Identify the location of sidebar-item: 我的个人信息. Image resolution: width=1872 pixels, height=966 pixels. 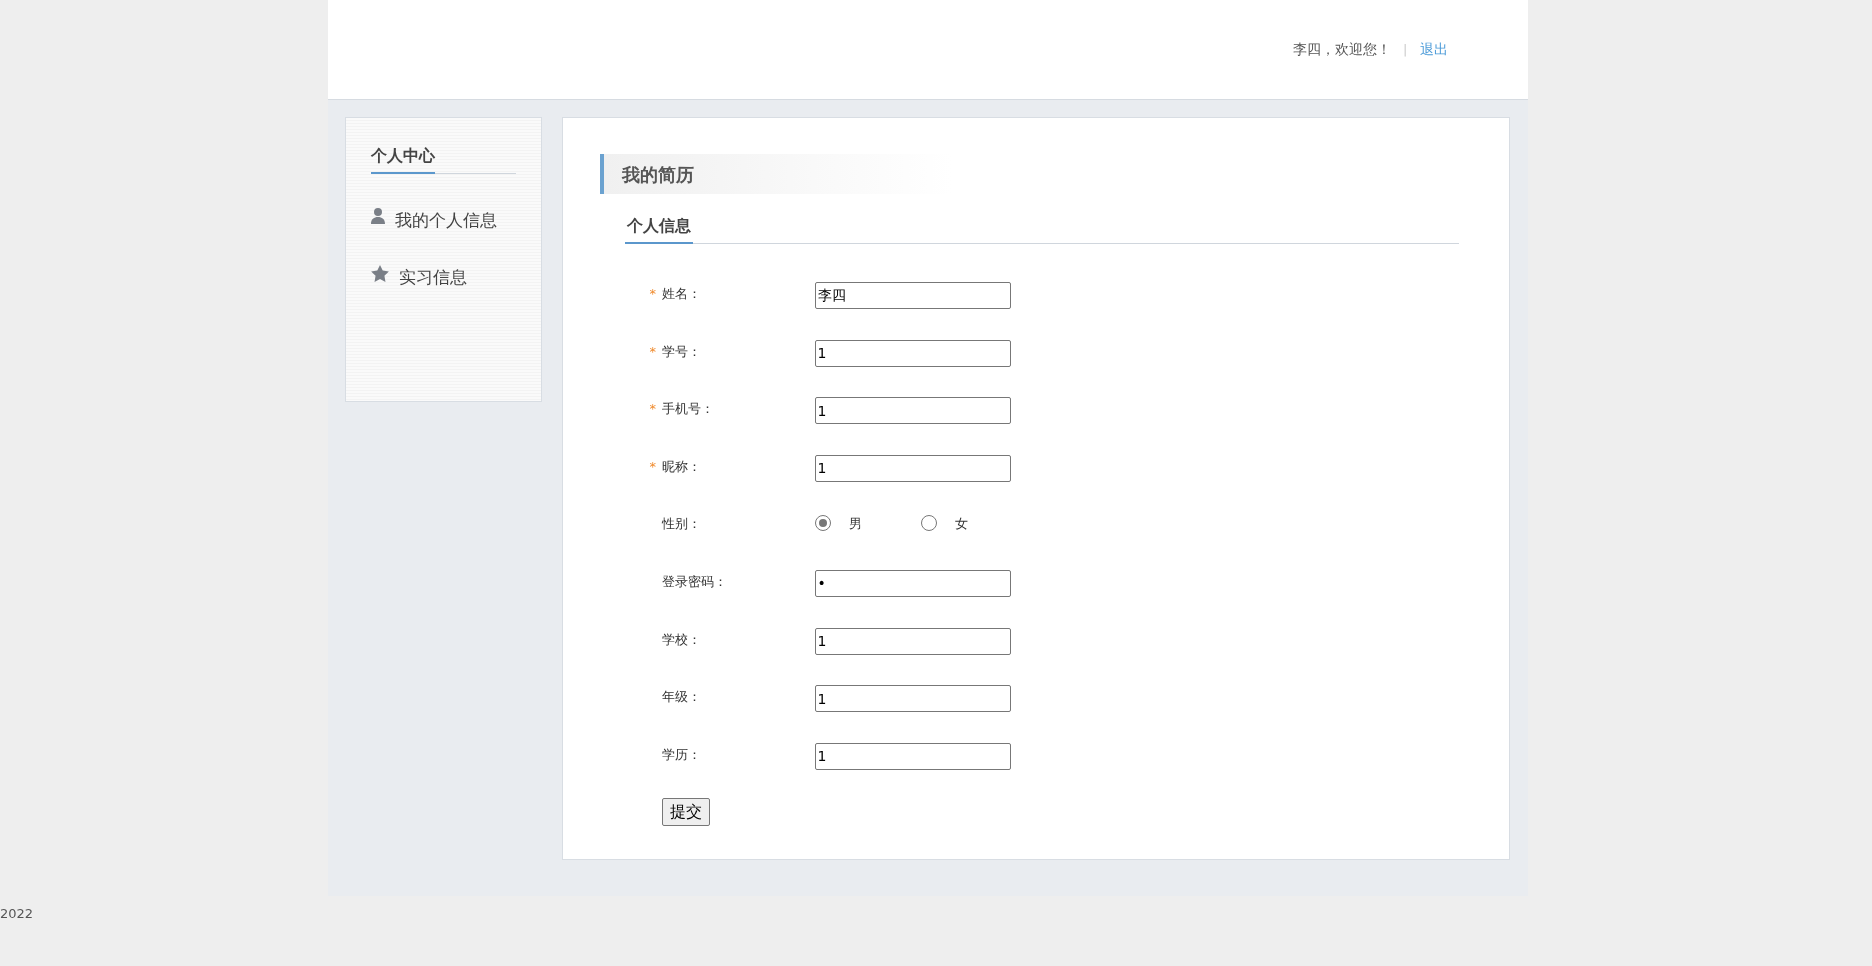
(443, 236).